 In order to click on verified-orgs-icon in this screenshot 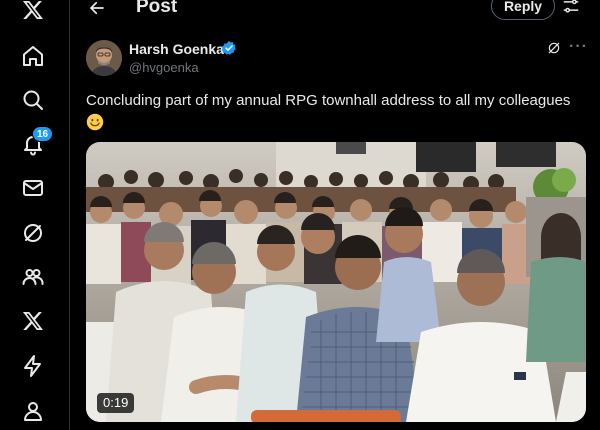, I will do `click(33, 366)`.